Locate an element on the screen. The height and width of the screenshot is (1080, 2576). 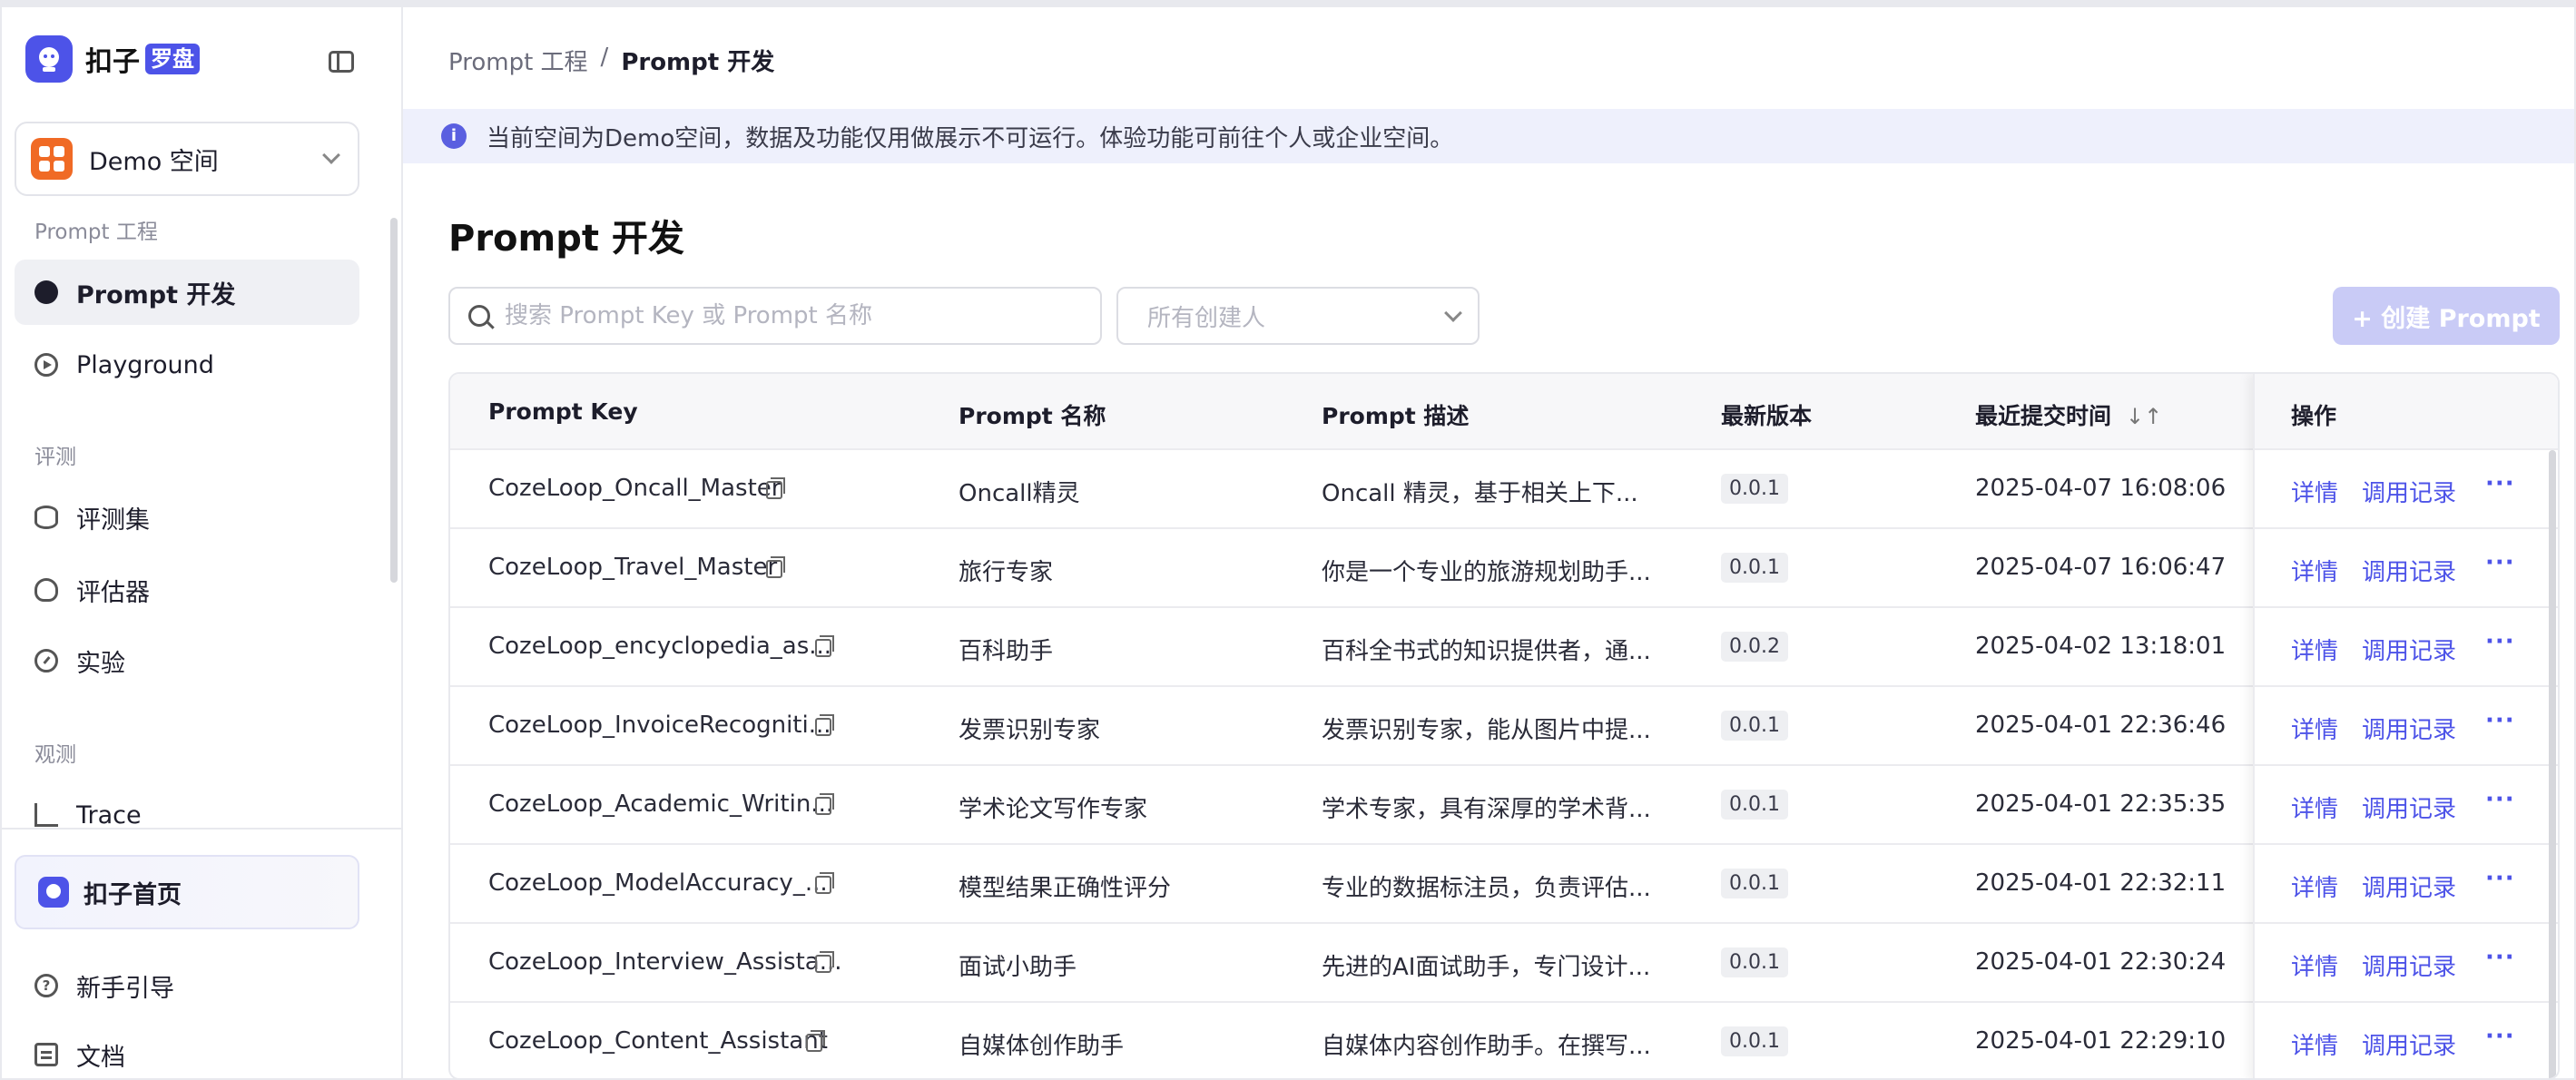
sidebar-item-datasets: 评测集 is located at coordinates (187, 517).